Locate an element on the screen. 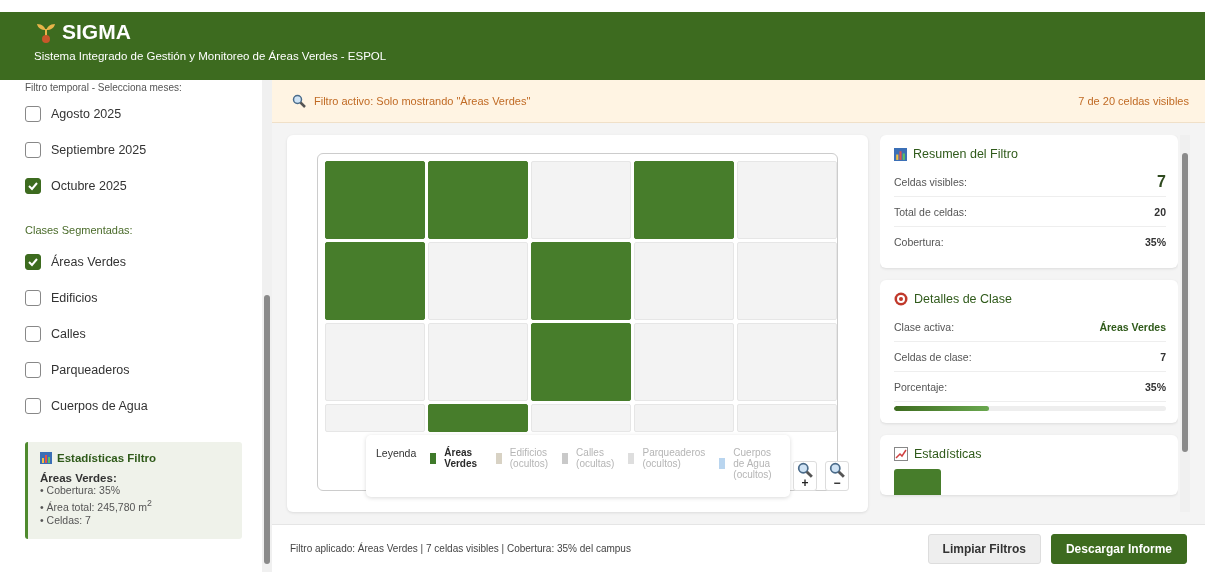 Image resolution: width=1205 pixels, height=572 pixels. legend-label: Edificios (ocultos) is located at coordinates (529, 458).